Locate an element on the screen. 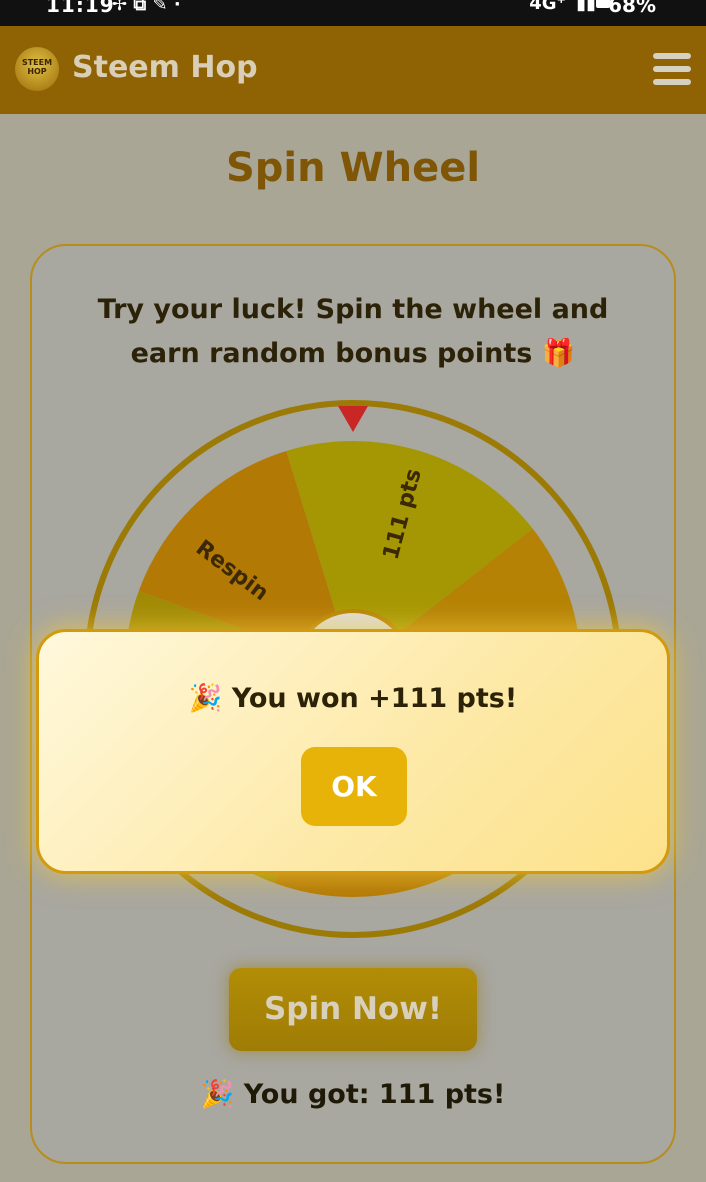 The width and height of the screenshot is (706, 1182). notification-icons: ✢ ⧉ ✎ · is located at coordinates (146, 7).